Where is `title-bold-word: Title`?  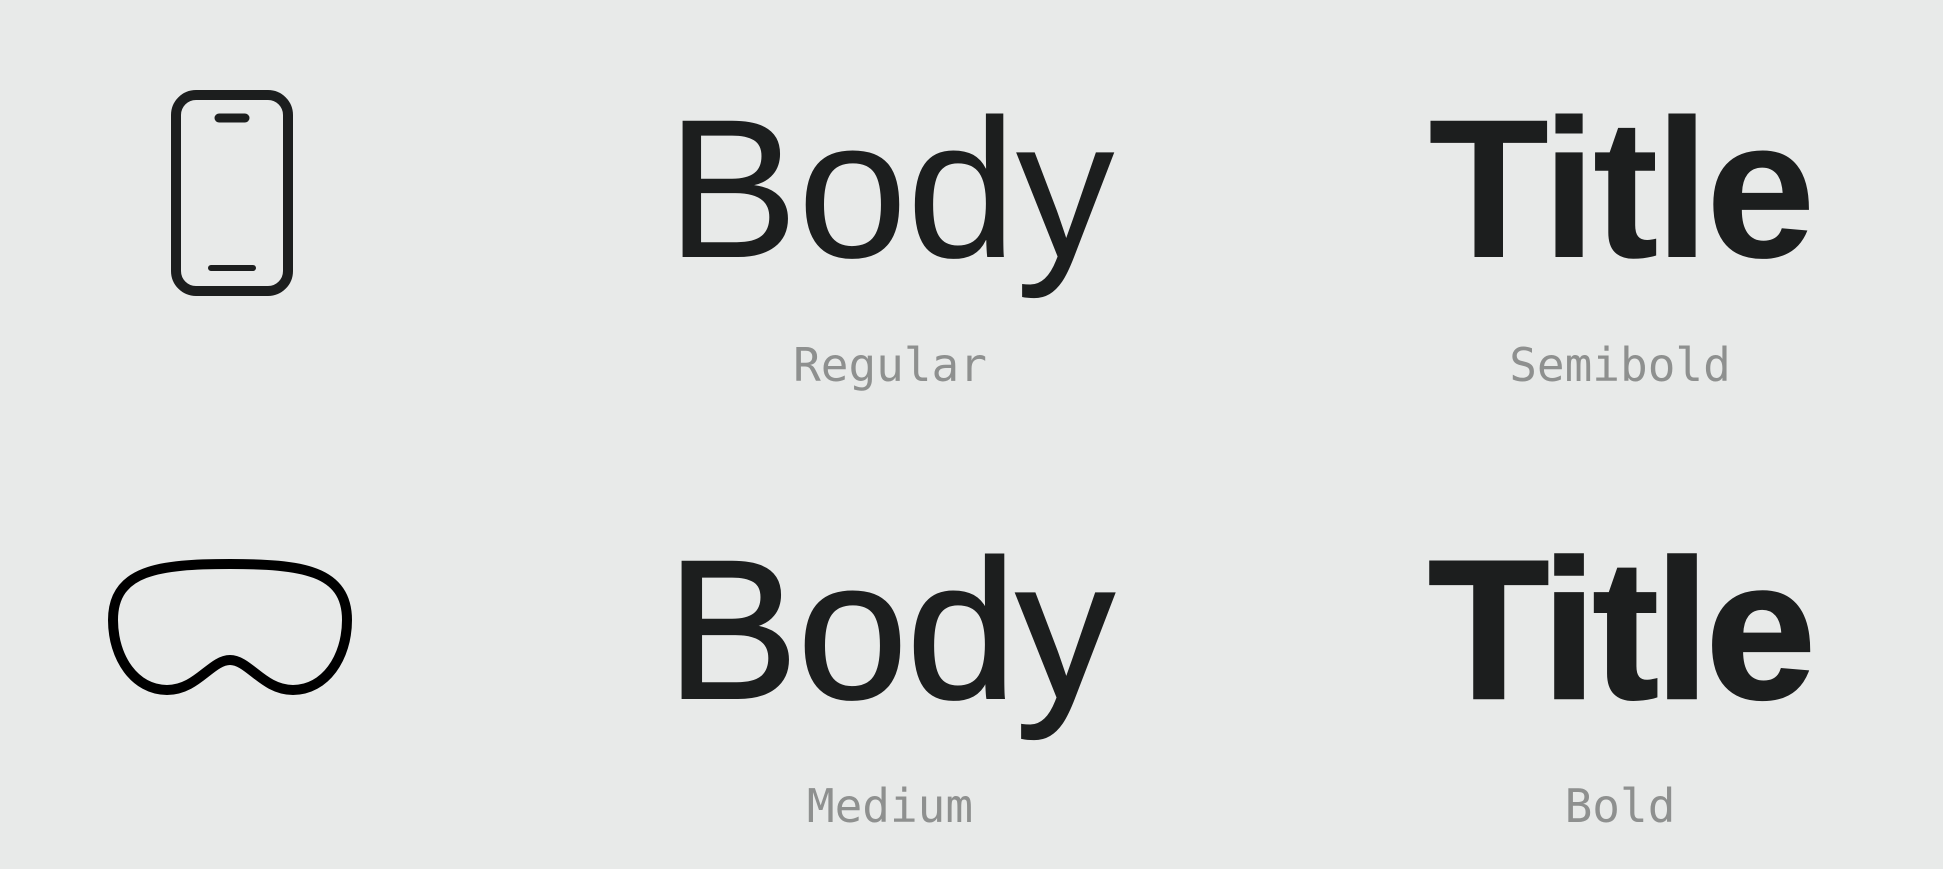 title-bold-word: Title is located at coordinates (1622, 629).